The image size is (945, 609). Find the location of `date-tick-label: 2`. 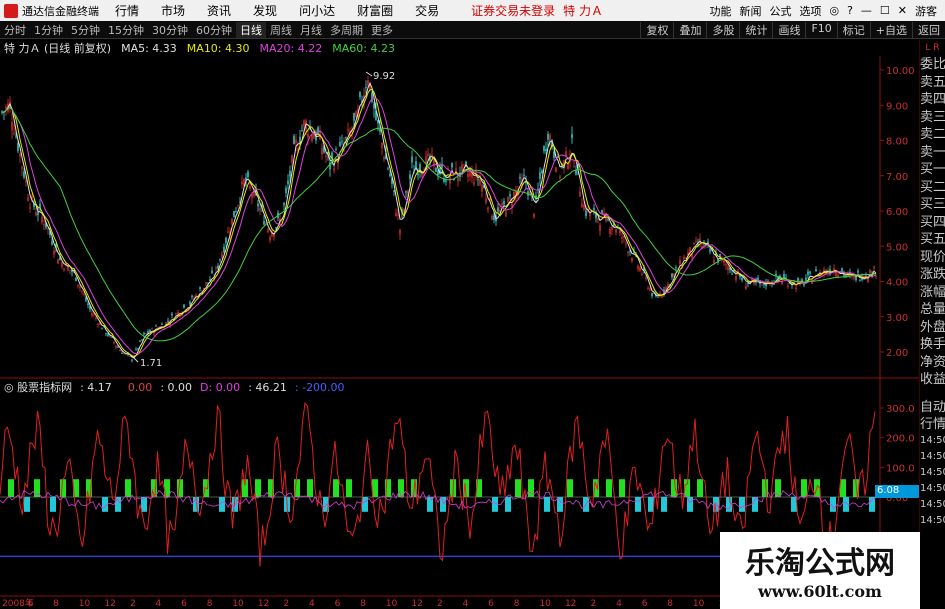

date-tick-label: 2 is located at coordinates (594, 604).